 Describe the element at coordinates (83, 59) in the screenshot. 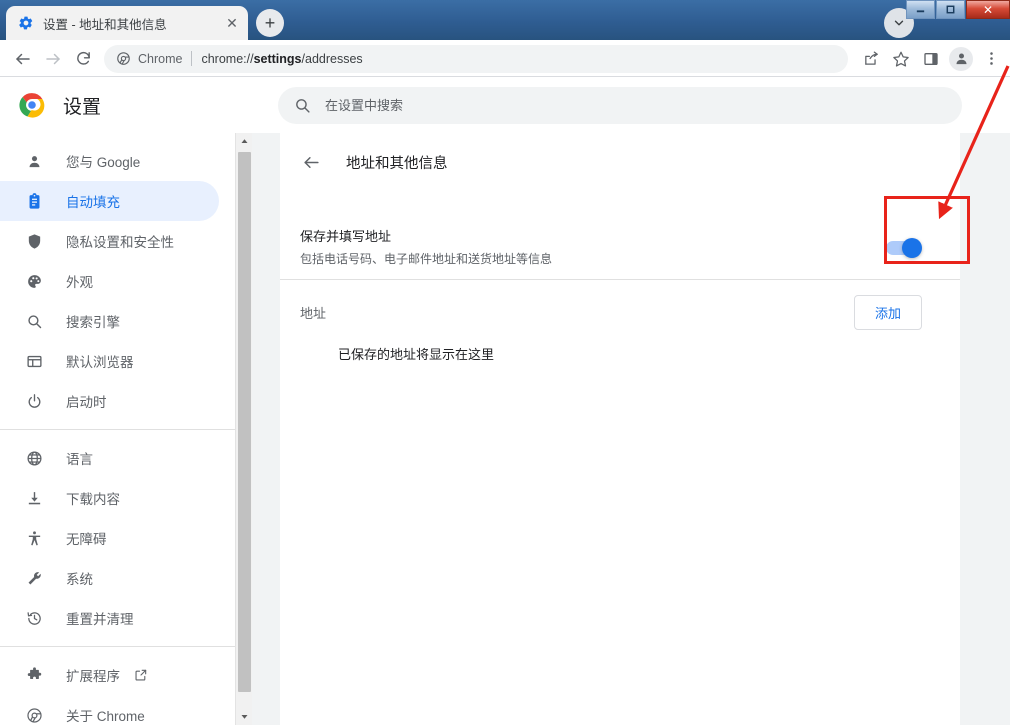

I see `reload-icon` at that location.